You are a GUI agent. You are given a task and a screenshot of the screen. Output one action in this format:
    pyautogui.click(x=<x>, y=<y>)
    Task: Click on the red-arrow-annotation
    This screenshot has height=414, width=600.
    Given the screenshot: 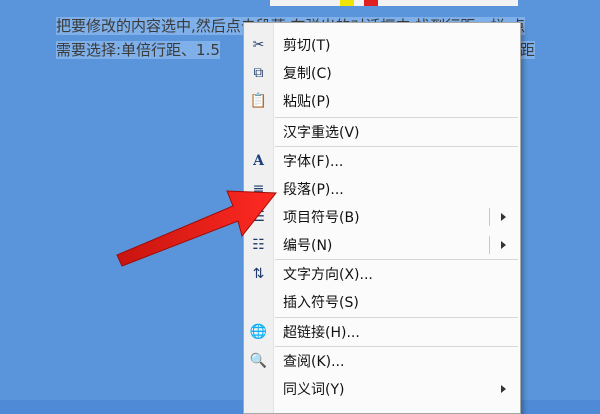 What is the action you would take?
    pyautogui.click(x=197, y=228)
    